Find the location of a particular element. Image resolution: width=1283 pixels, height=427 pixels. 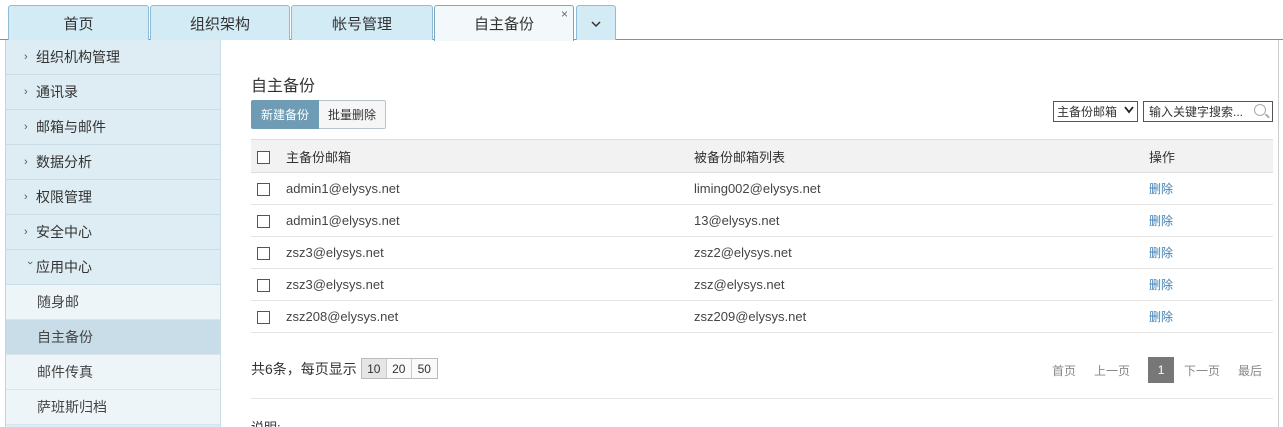

tab-more-button is located at coordinates (596, 22).